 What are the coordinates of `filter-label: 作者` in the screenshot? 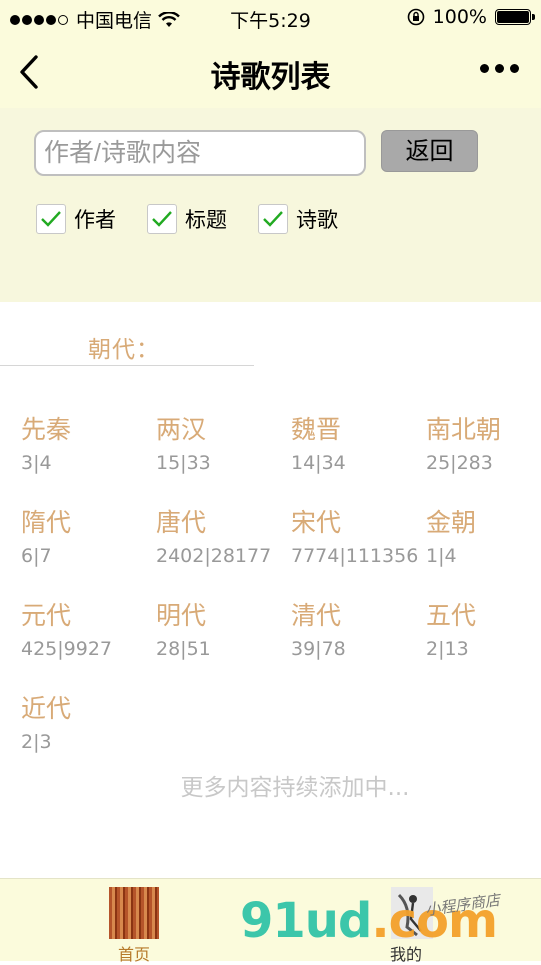 It's located at (95, 220).